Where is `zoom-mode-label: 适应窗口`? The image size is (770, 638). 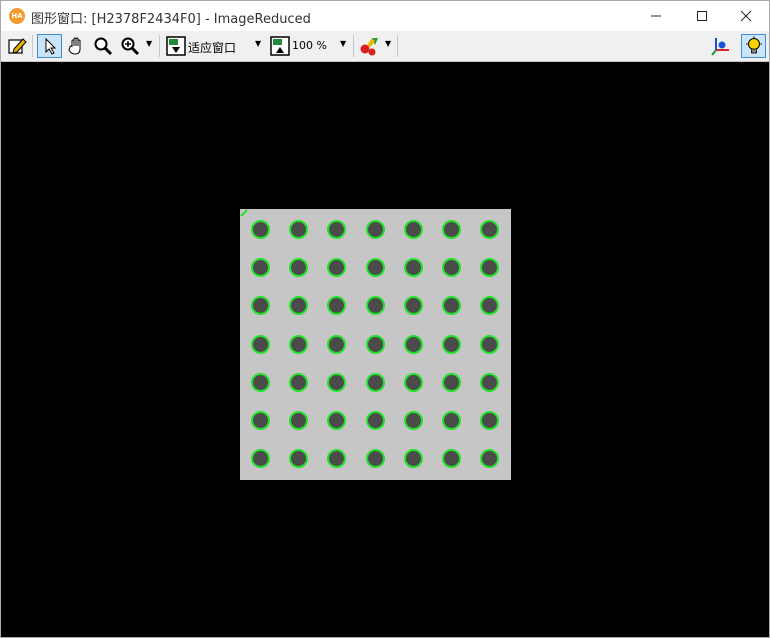
zoom-mode-label: 适应窗口 is located at coordinates (212, 47).